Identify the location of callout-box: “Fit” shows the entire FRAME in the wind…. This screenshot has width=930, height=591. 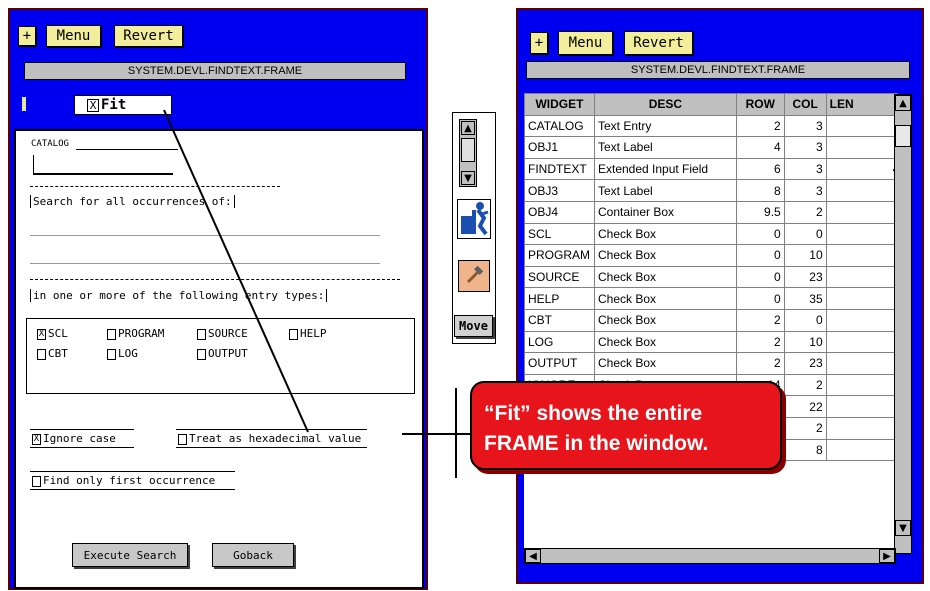
(626, 425).